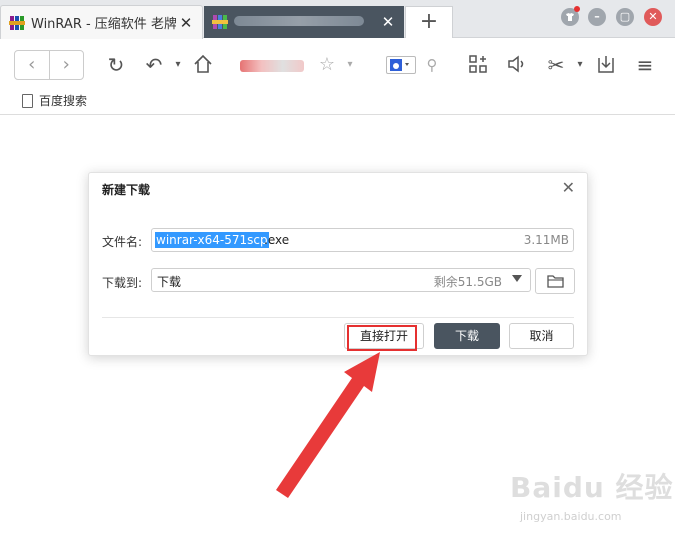 The height and width of the screenshot is (538, 675). What do you see at coordinates (328, 425) in the screenshot?
I see `annotation-arrow` at bounding box center [328, 425].